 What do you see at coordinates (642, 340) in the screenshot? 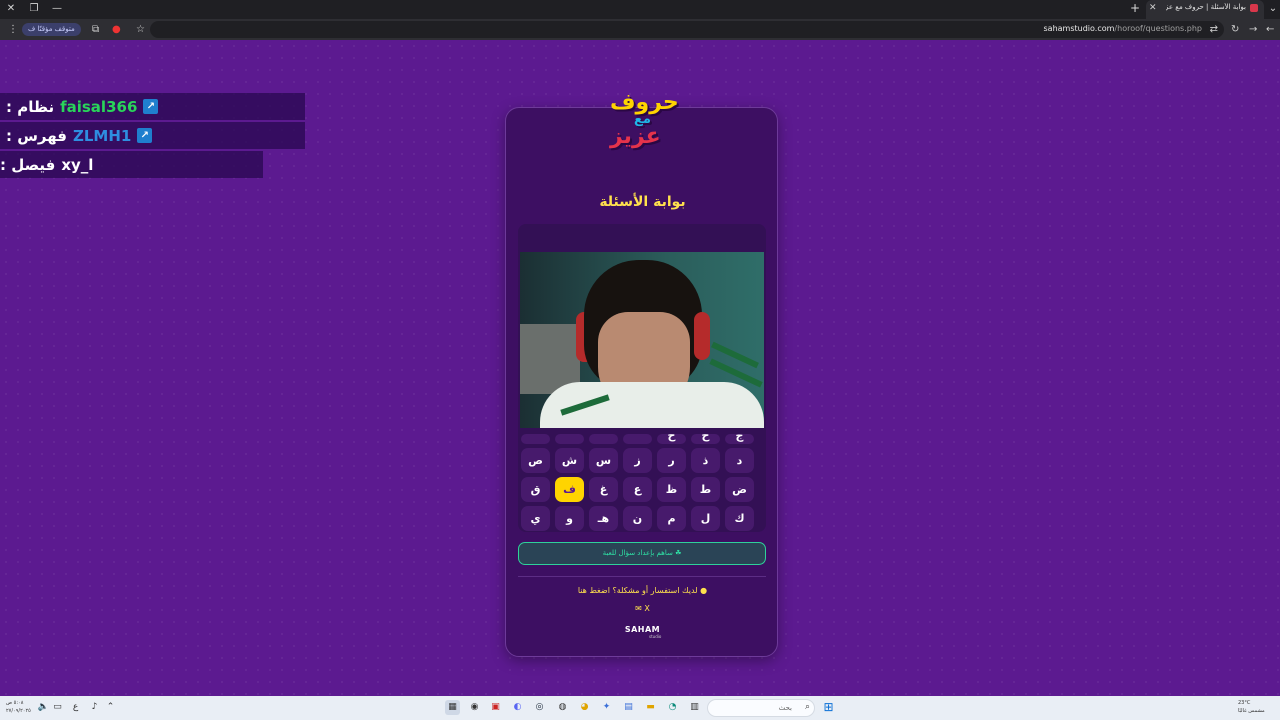
I see `webcam-video` at bounding box center [642, 340].